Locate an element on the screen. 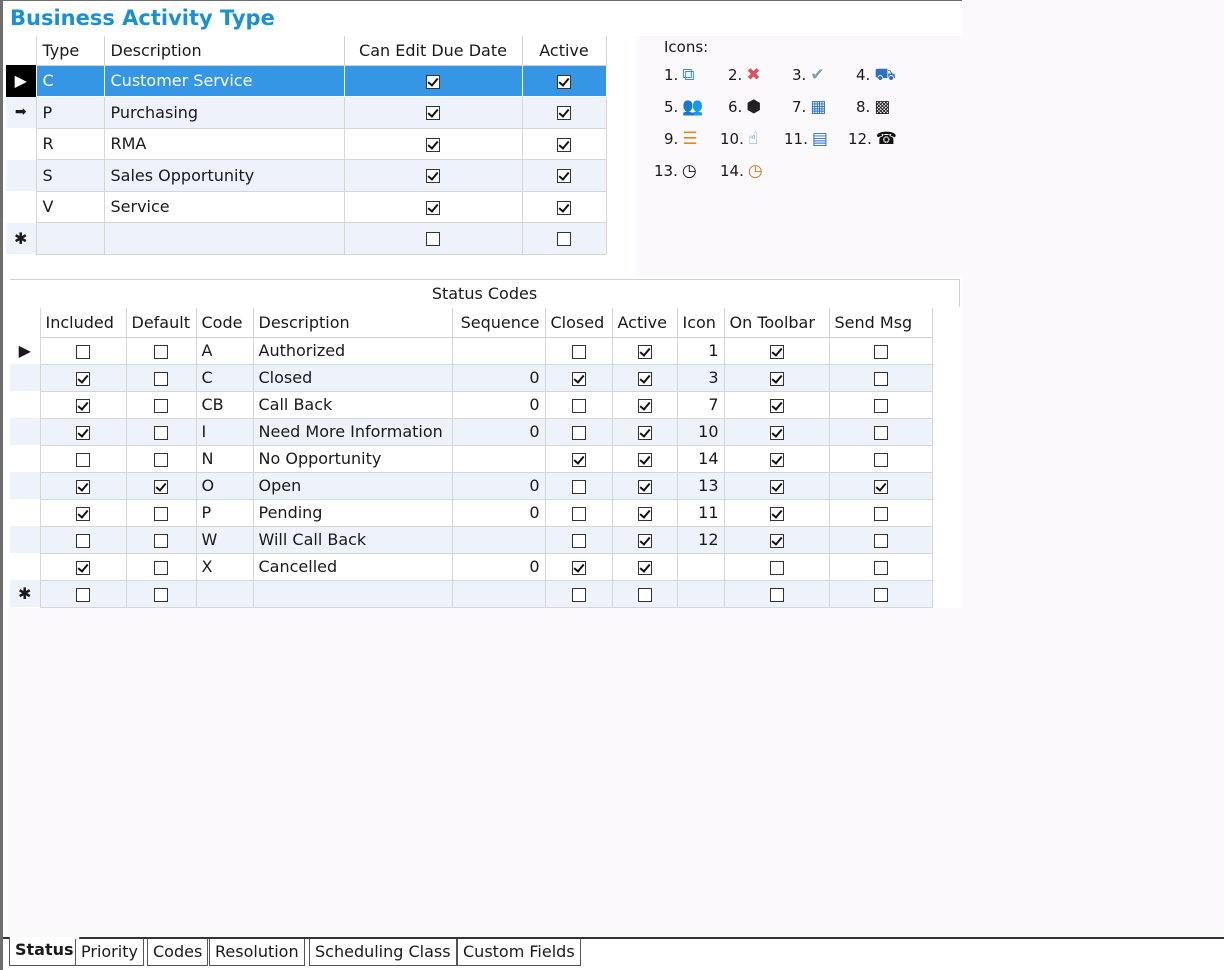  type-cell: R is located at coordinates (70, 144).